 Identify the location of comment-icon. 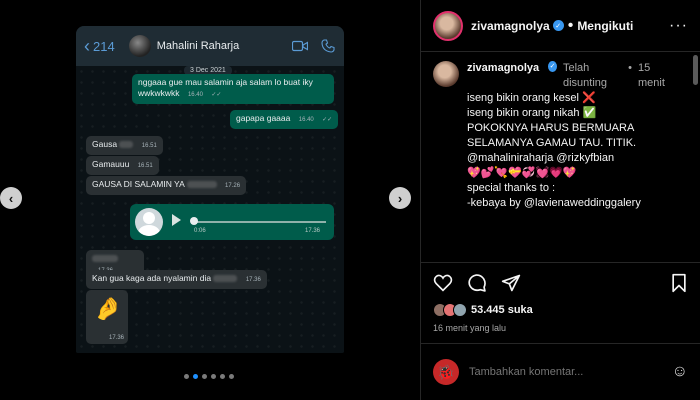
(477, 283).